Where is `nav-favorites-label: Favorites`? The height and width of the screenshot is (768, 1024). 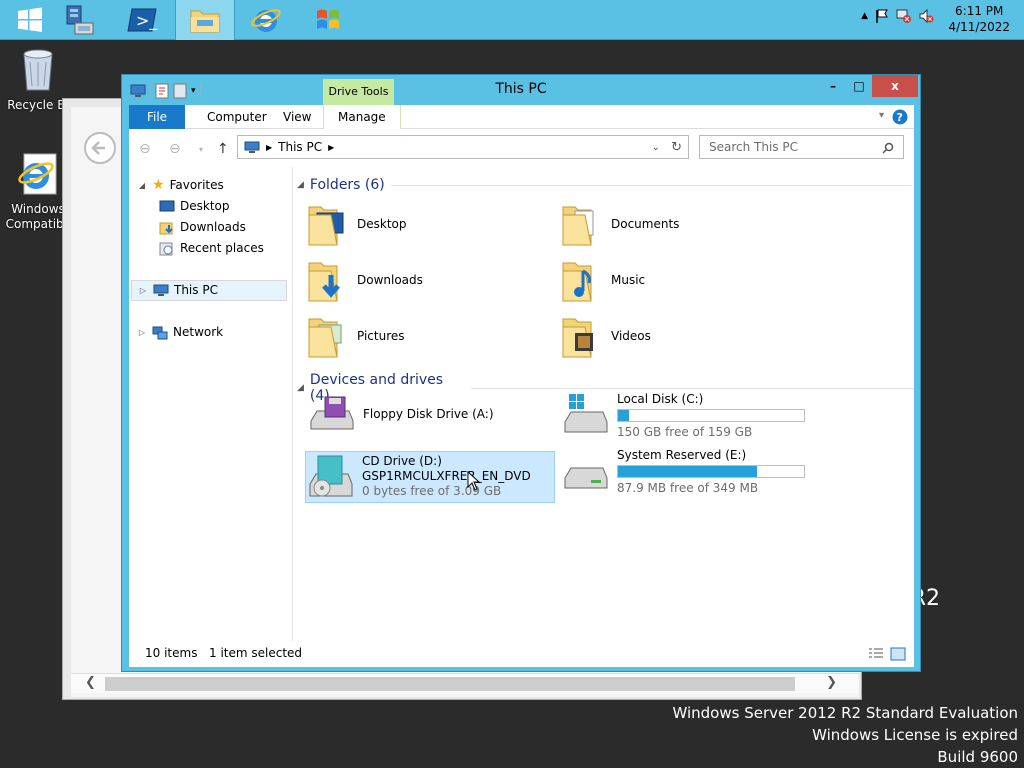
nav-favorites-label: Favorites is located at coordinates (196, 185).